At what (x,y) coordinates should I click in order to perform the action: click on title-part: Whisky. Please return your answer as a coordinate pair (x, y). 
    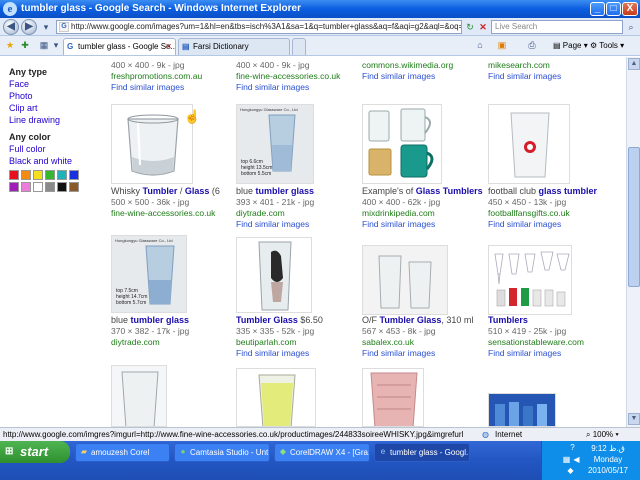
    Looking at the image, I should click on (127, 191).